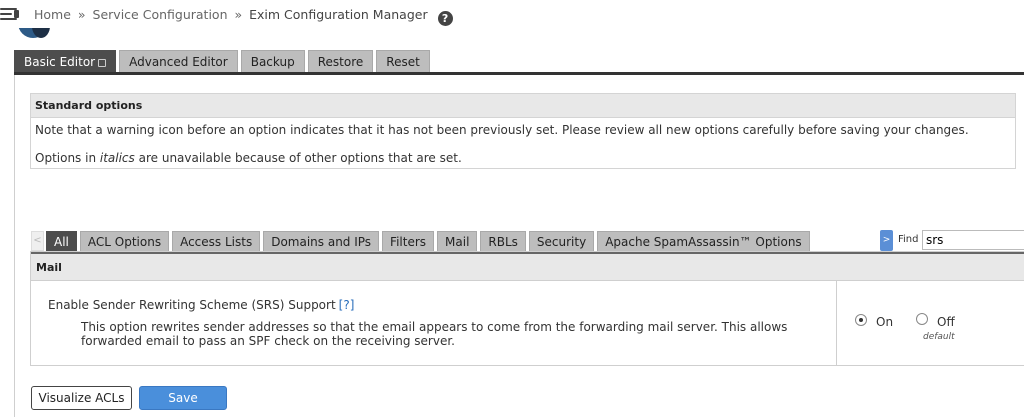  What do you see at coordinates (10, 14) in the screenshot?
I see `menu-collapse-icon` at bounding box center [10, 14].